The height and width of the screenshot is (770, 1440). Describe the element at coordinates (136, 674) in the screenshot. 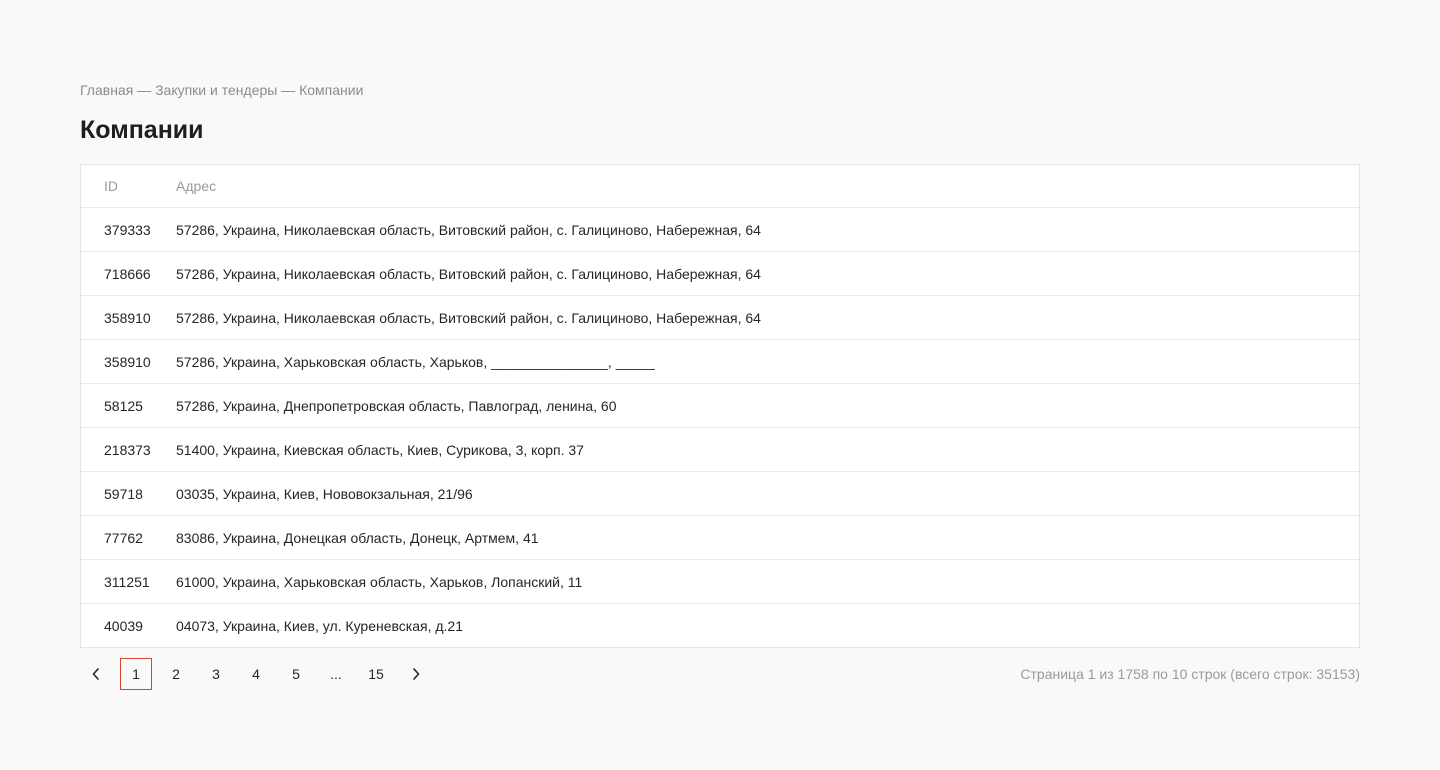

I see `page-button-1: 1` at that location.